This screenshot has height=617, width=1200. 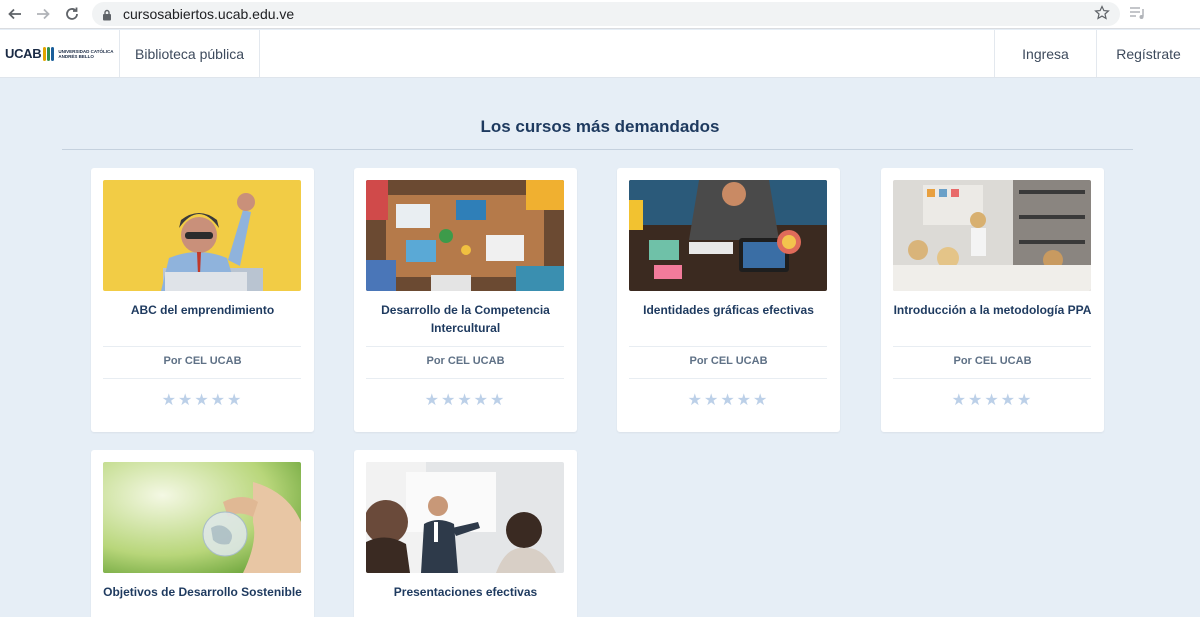 What do you see at coordinates (606, 14) in the screenshot?
I see `address-bar: cursosabiertos.ucab.edu.ve` at bounding box center [606, 14].